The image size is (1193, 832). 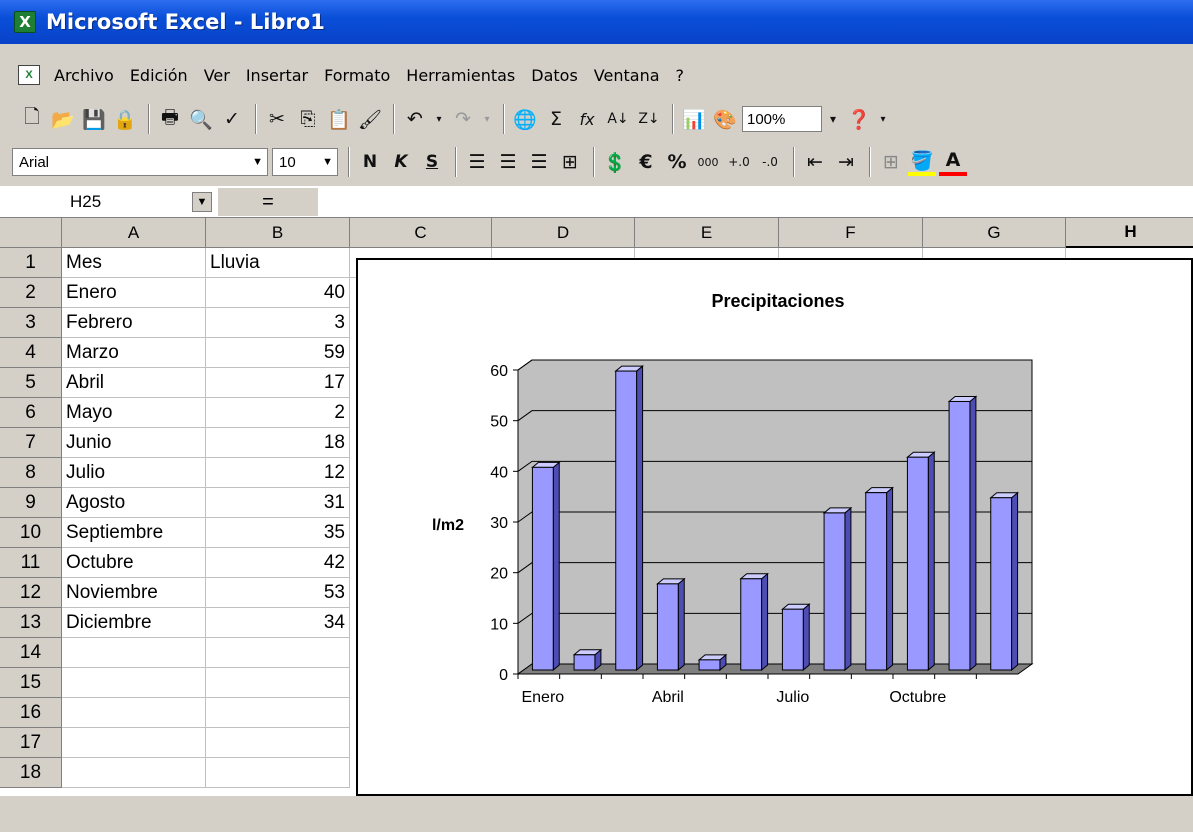 I want to click on zoom-dropdown-icon: ▾, so click(x=833, y=119).